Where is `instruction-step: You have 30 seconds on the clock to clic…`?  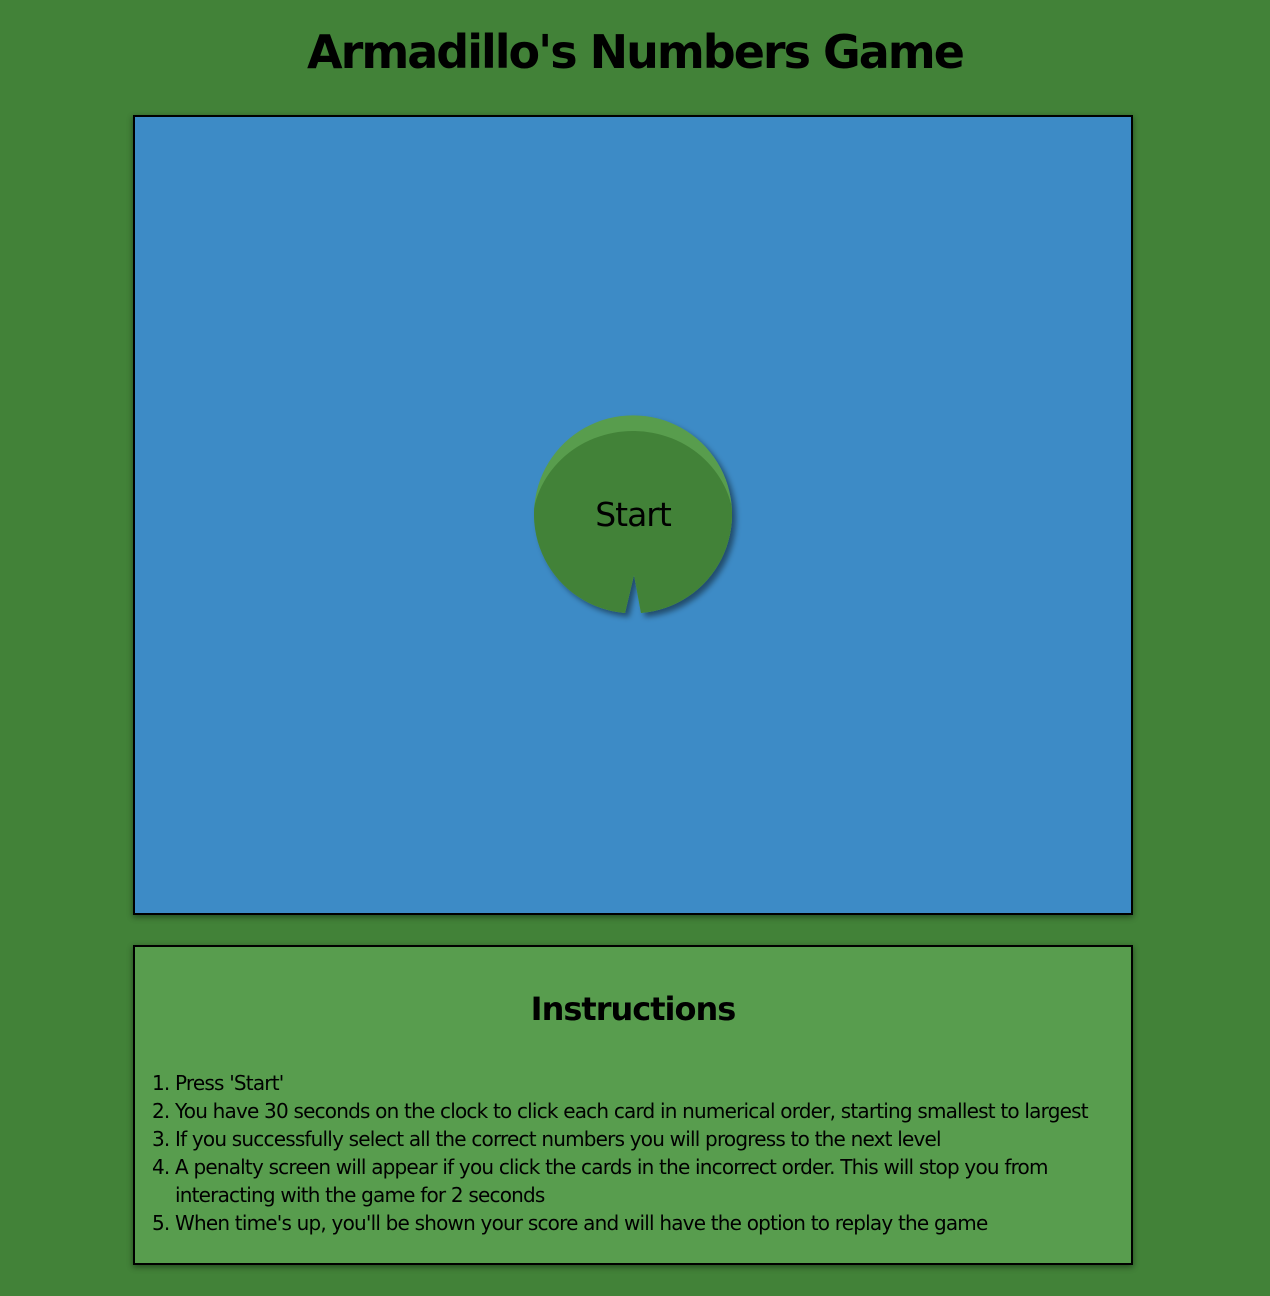
instruction-step: You have 30 seconds on the clock to clic… is located at coordinates (645, 1111).